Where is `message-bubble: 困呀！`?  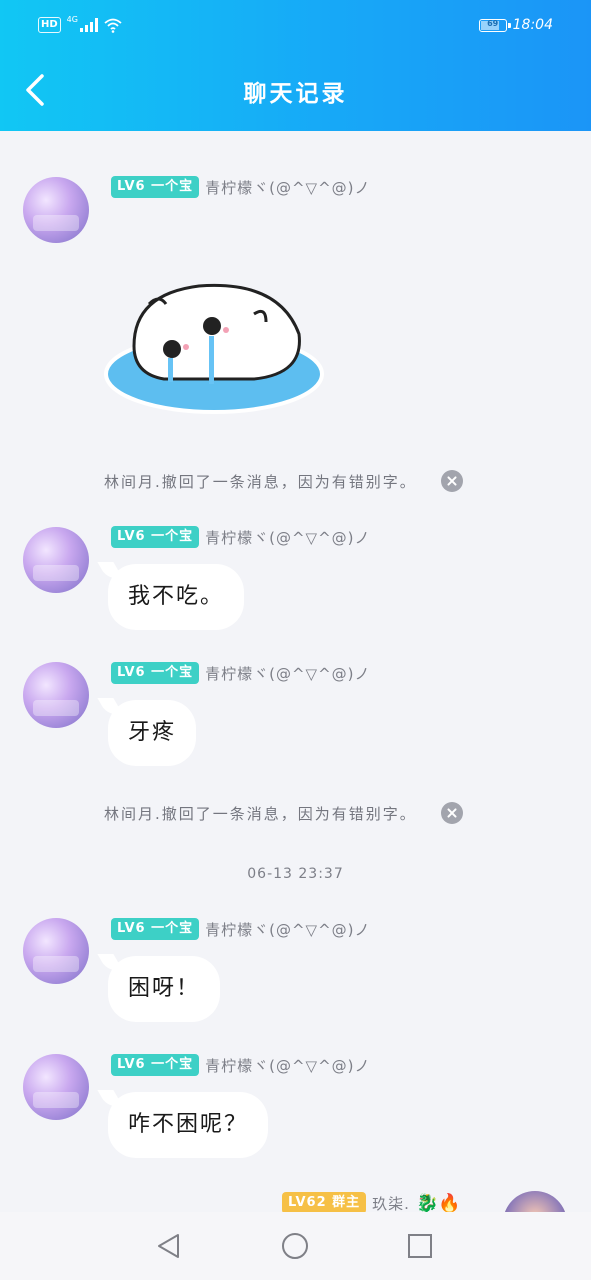 message-bubble: 困呀！ is located at coordinates (164, 989).